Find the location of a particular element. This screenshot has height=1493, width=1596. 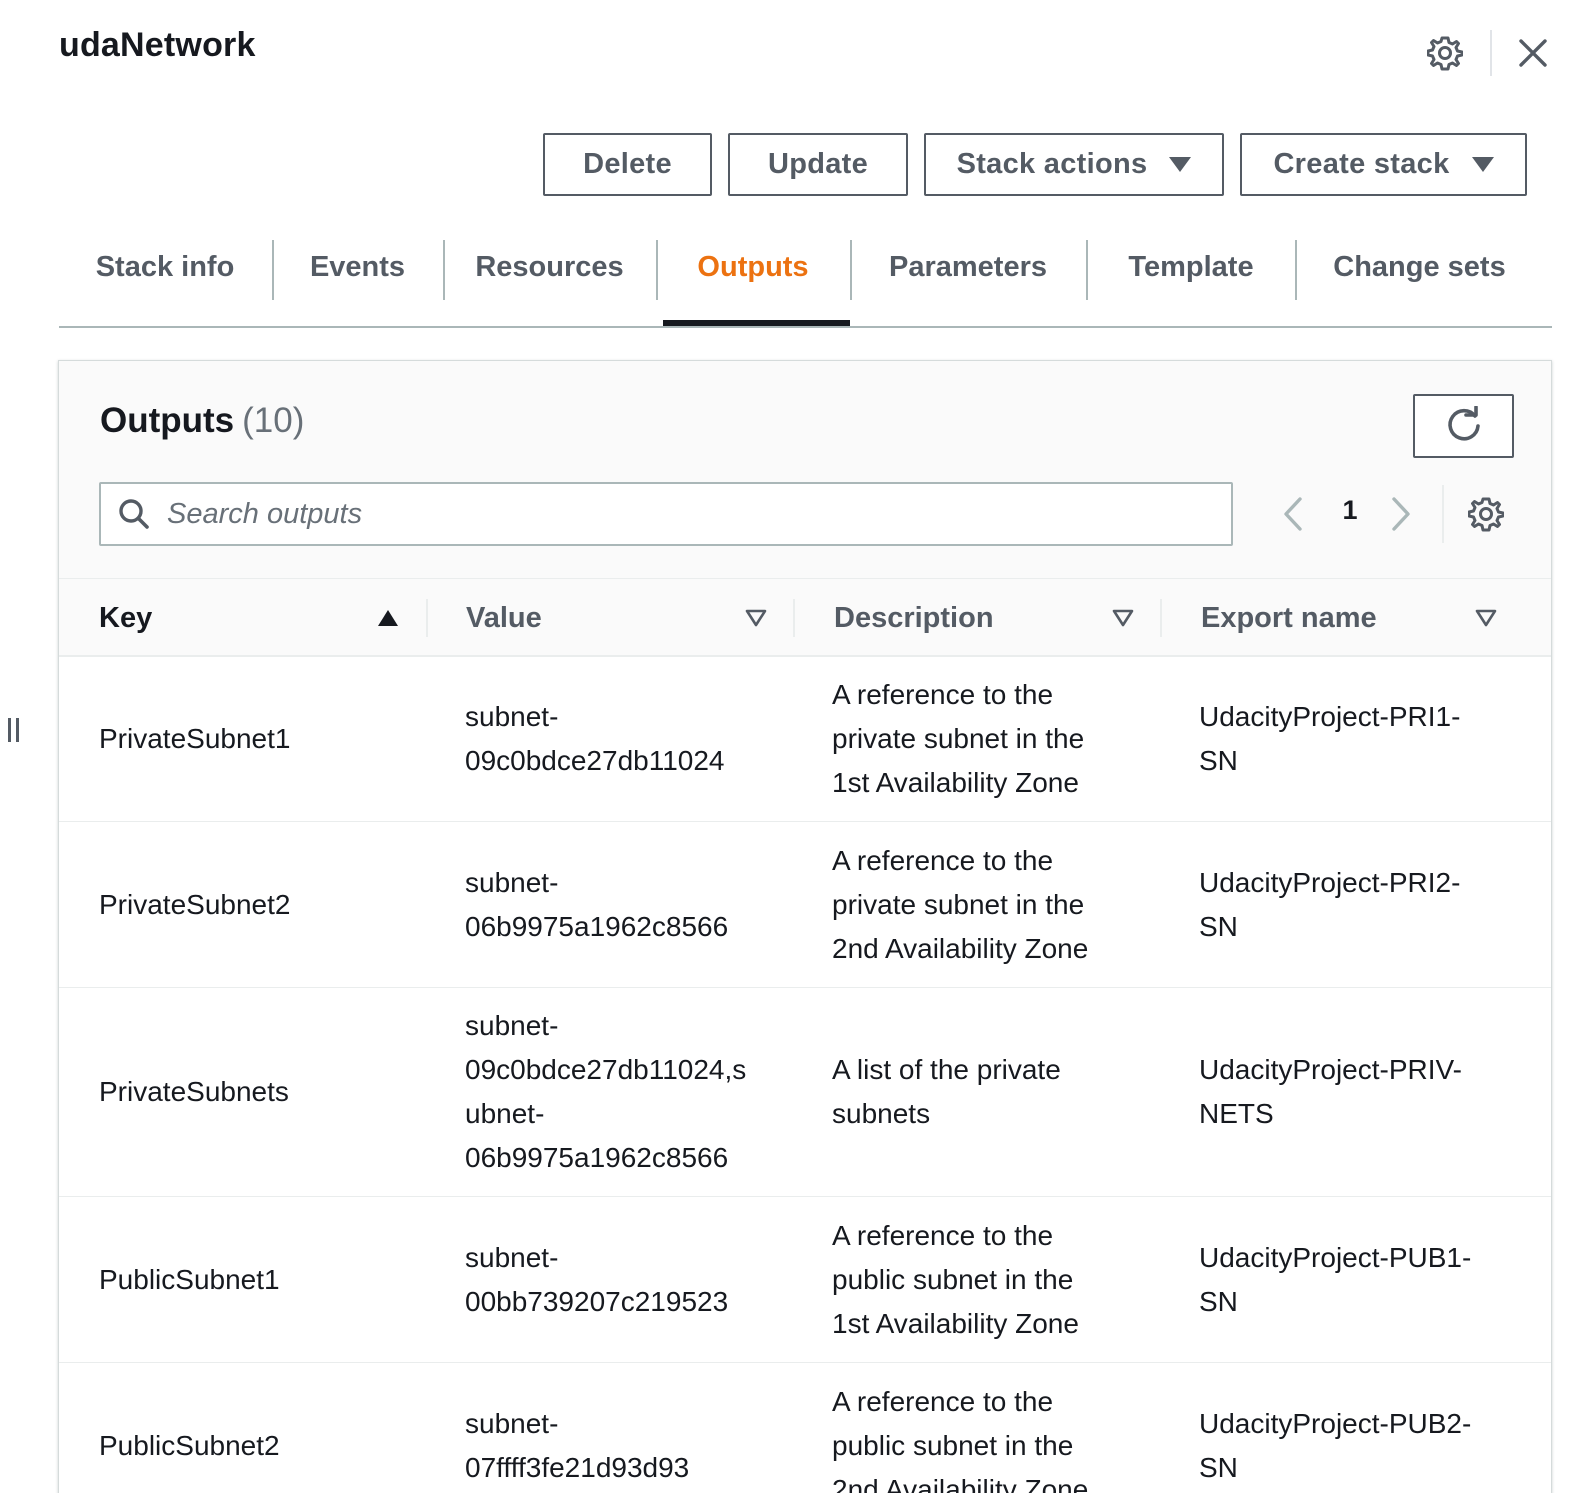

tab-resources: Resources is located at coordinates (549, 267).